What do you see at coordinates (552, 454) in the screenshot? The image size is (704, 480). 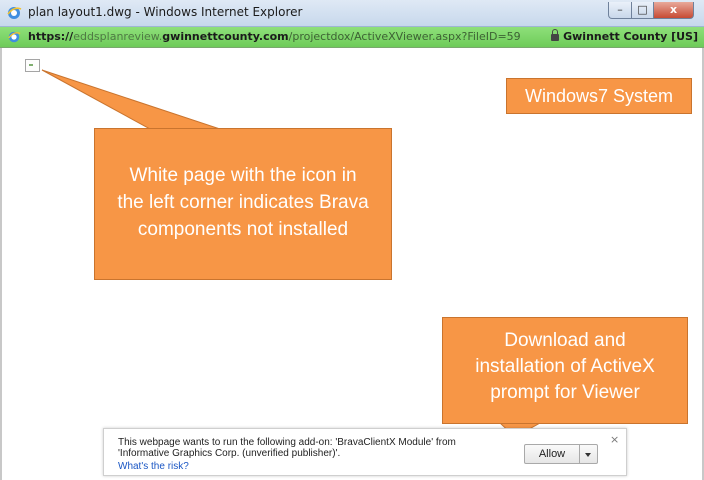 I see `allow-button: Allow` at bounding box center [552, 454].